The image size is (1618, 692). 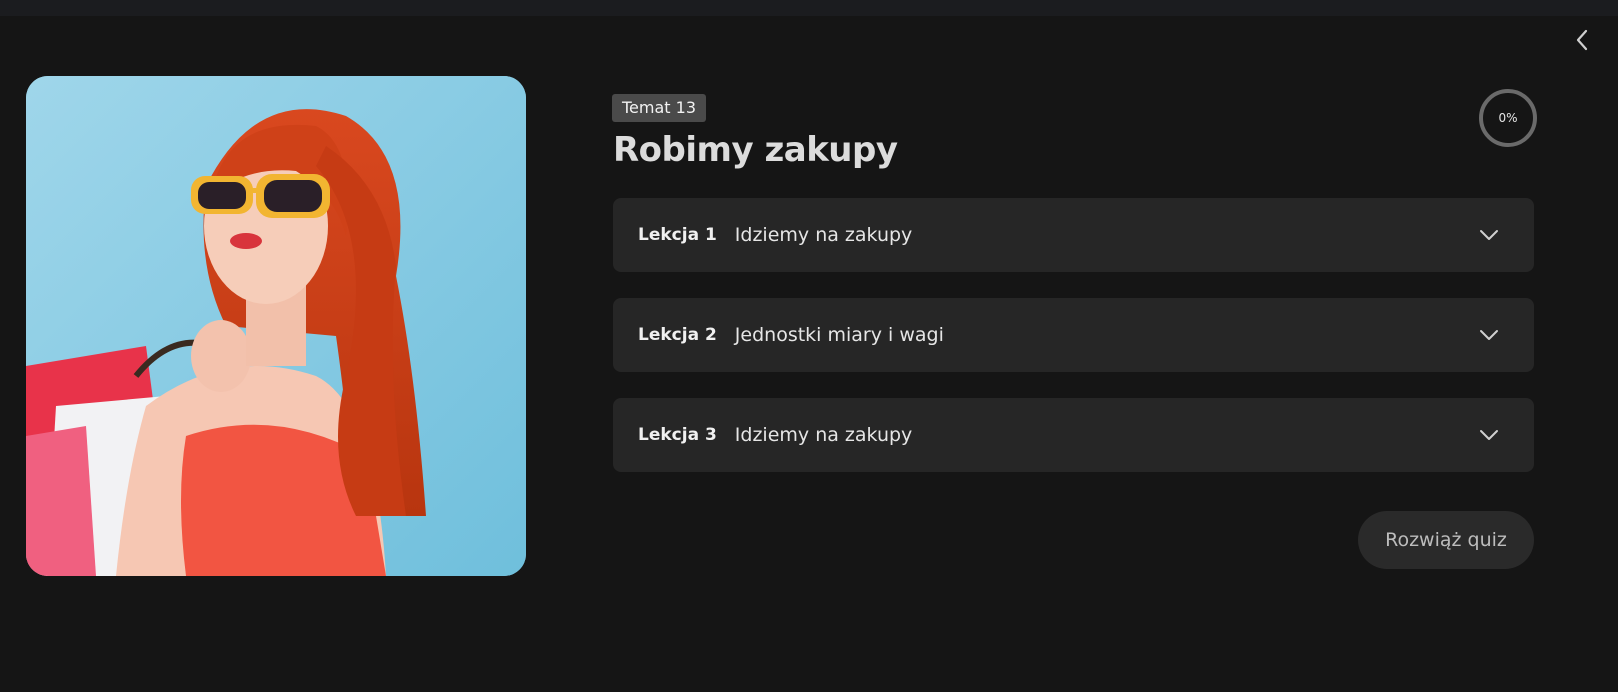 What do you see at coordinates (677, 335) in the screenshot?
I see `lesson-number: Lekcja 2` at bounding box center [677, 335].